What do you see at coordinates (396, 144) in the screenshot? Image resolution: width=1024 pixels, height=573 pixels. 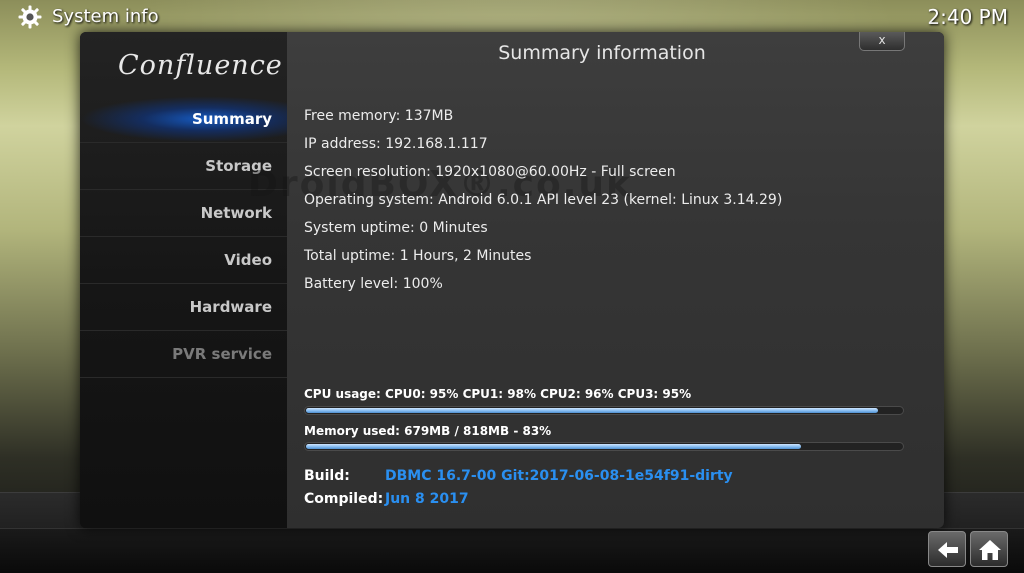 I see `info-ip-address: IP address: 192.168.1.117` at bounding box center [396, 144].